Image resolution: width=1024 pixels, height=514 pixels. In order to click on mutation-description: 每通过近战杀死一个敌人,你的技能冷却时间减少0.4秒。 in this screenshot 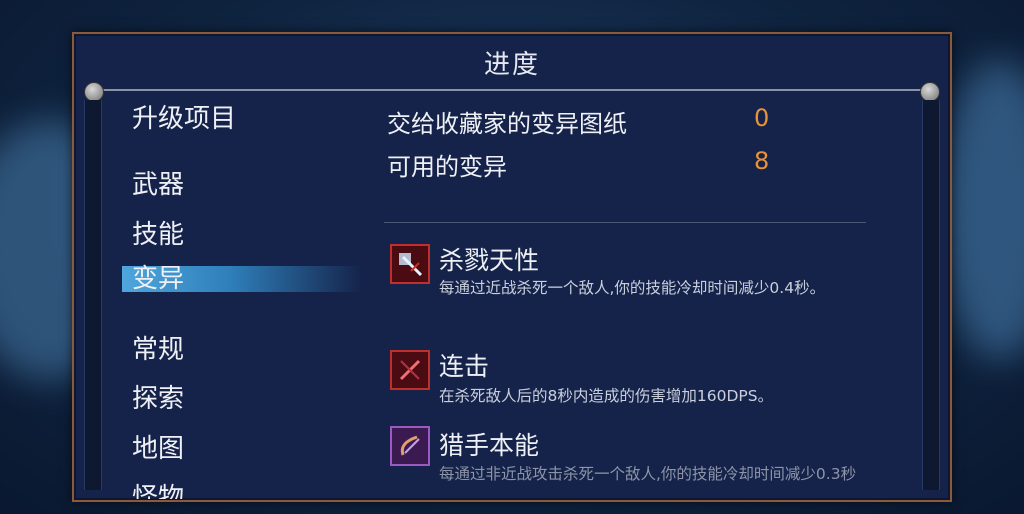, I will do `click(632, 288)`.